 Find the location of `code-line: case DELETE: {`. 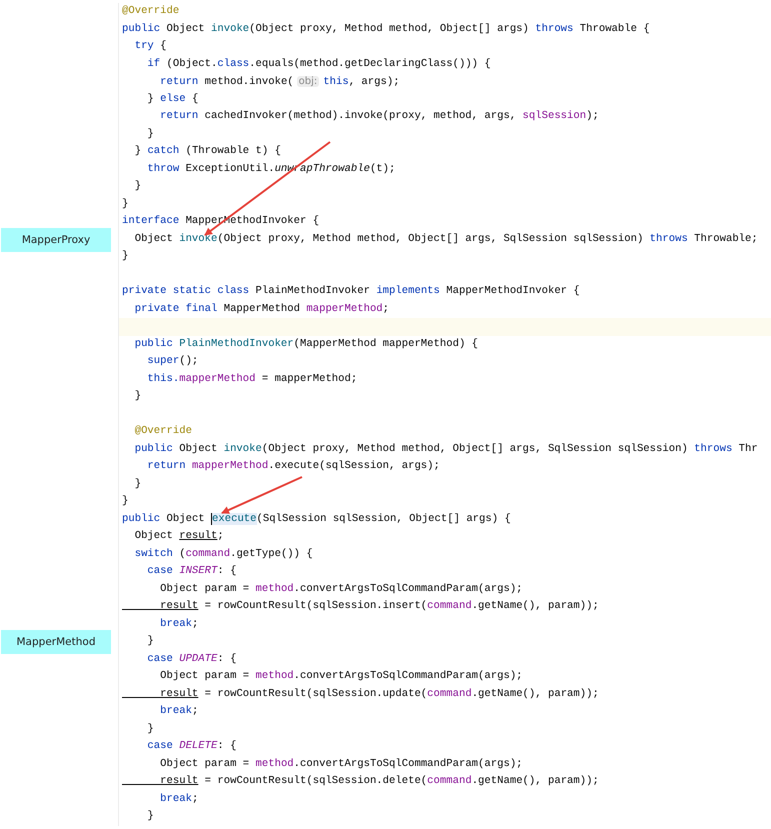

code-line: case DELETE: { is located at coordinates (444, 747).